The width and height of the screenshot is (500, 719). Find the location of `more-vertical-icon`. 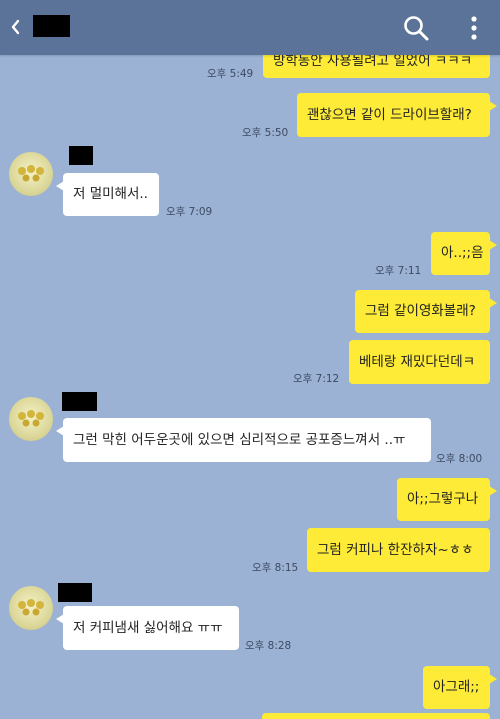

more-vertical-icon is located at coordinates (474, 28).